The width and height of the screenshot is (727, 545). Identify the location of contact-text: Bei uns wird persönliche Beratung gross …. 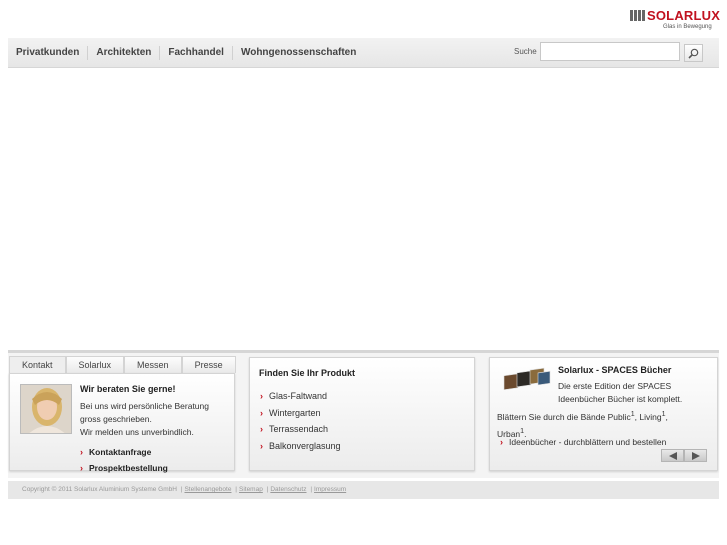
(155, 419).